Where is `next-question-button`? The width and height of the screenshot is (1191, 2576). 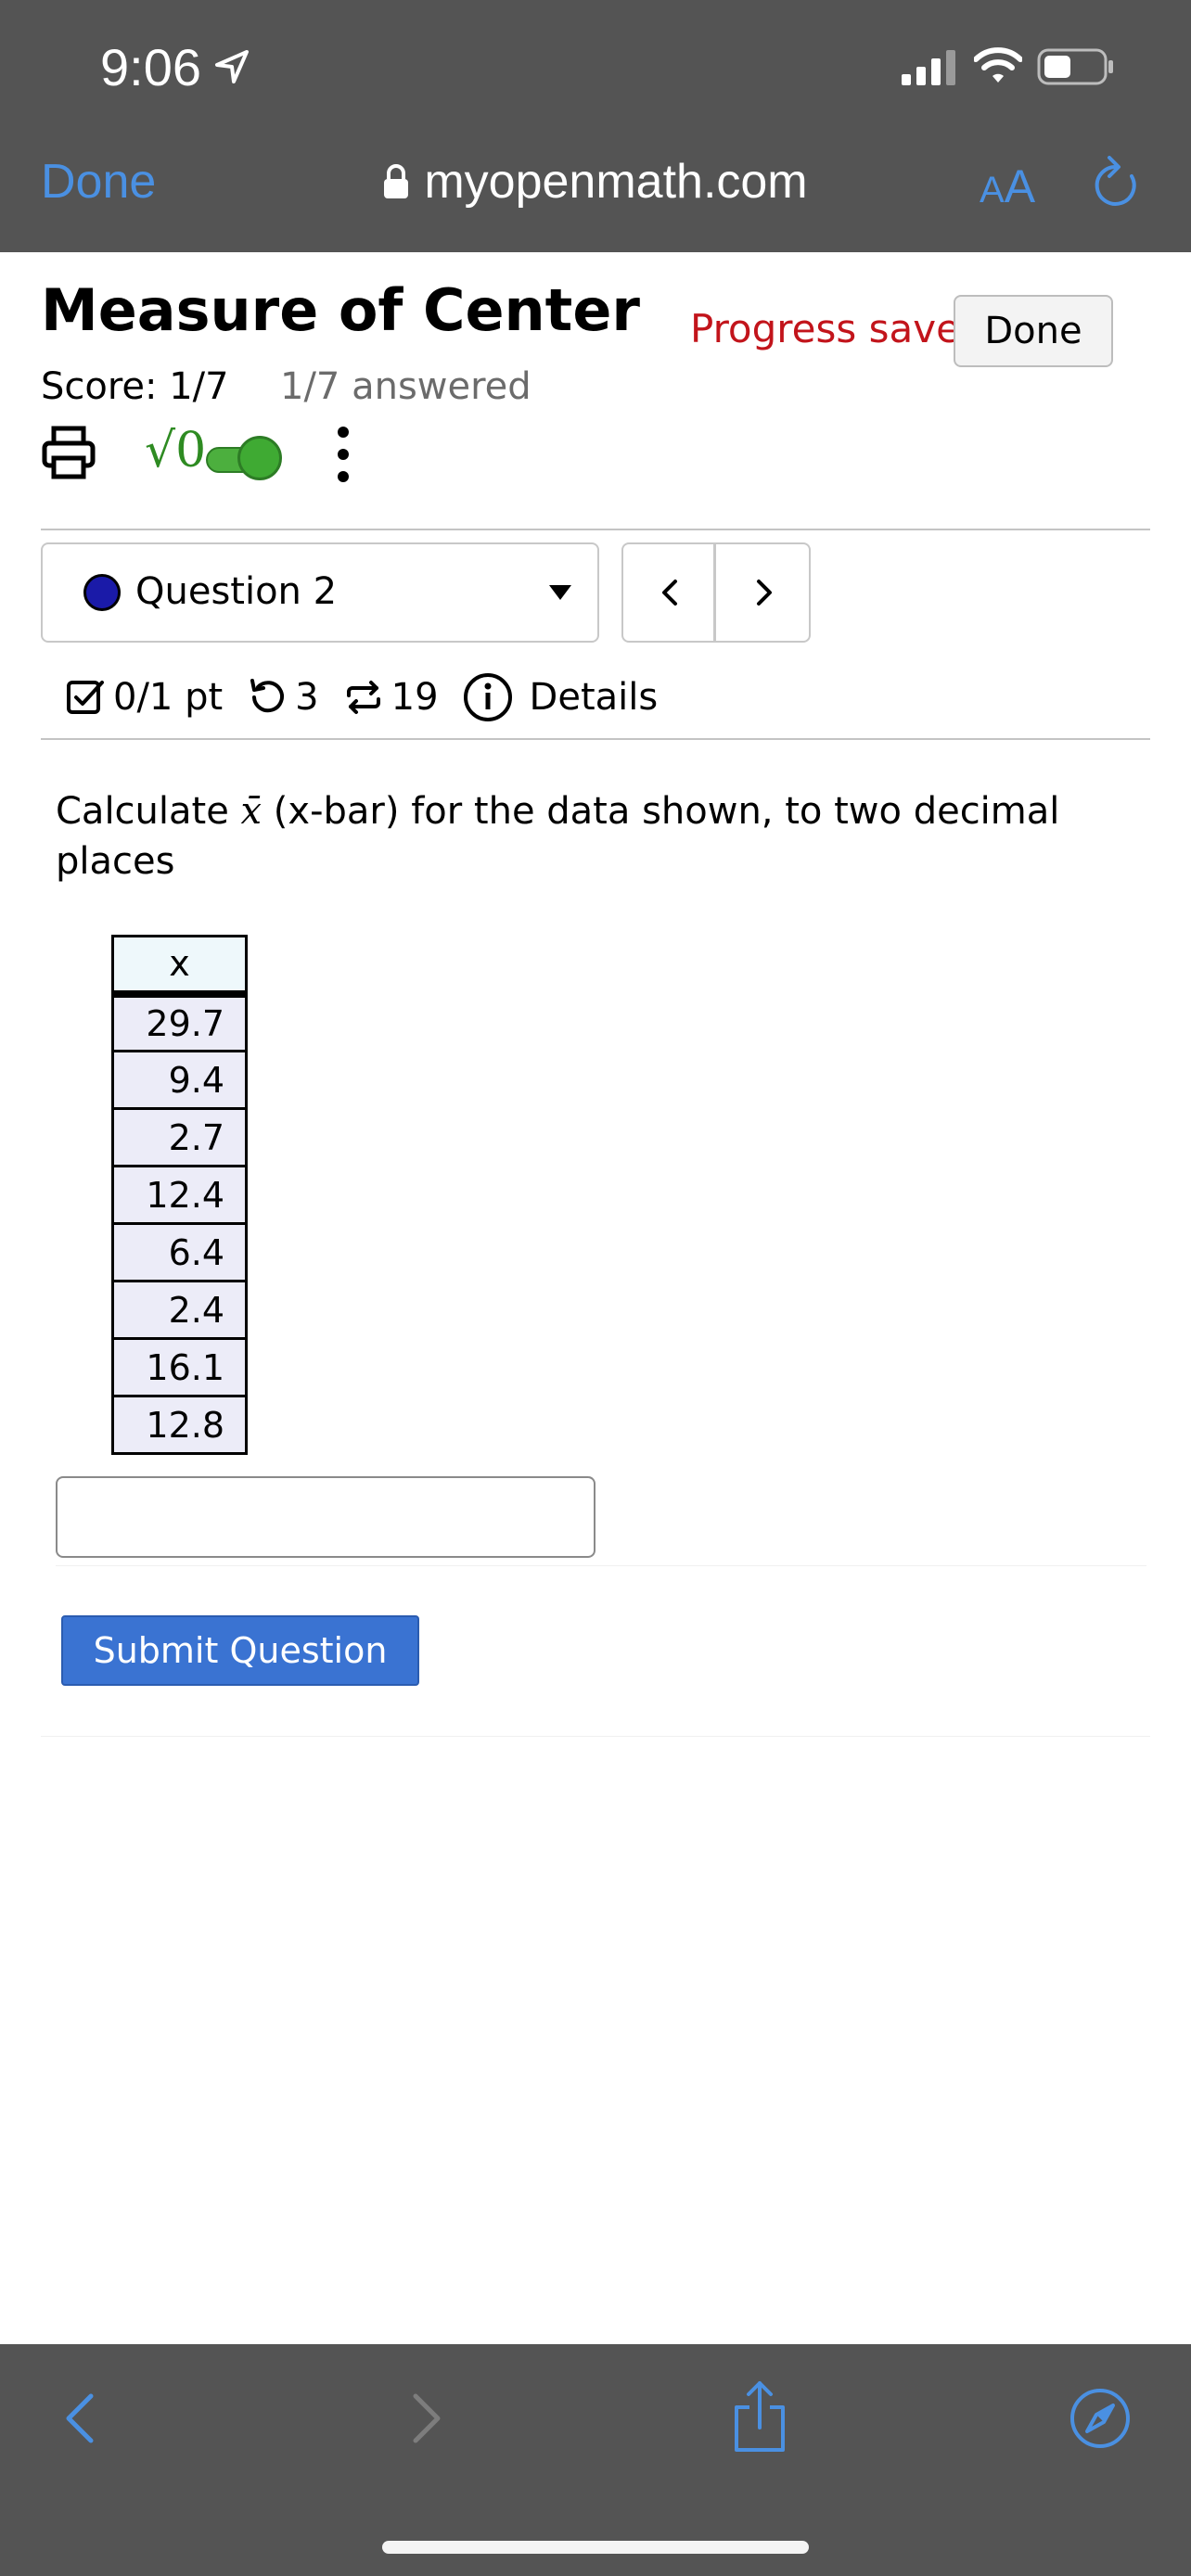
next-question-button is located at coordinates (764, 592).